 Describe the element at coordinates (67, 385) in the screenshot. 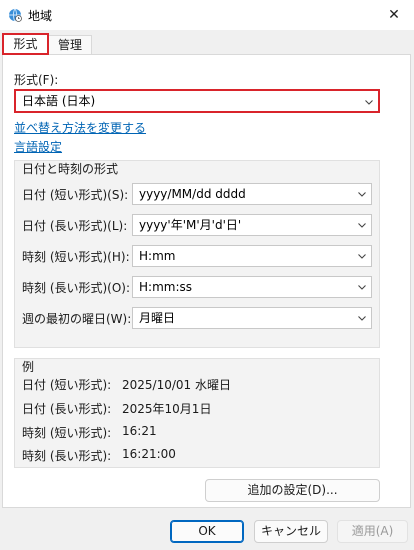

I see `example-date-short-label: 日付 (短い形式):` at that location.